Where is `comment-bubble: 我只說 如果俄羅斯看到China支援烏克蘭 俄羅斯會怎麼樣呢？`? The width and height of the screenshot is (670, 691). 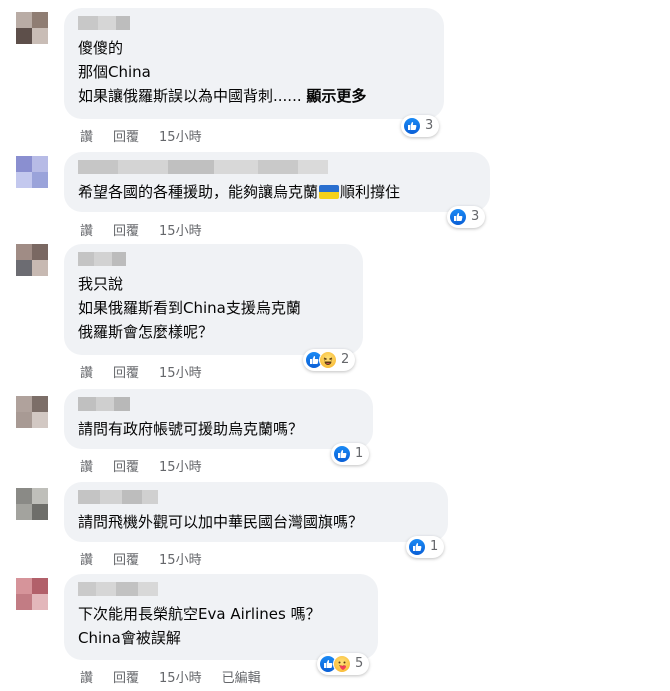
comment-bubble: 我只說 如果俄羅斯看到China支援烏克蘭 俄羅斯會怎麼樣呢？ is located at coordinates (213, 299).